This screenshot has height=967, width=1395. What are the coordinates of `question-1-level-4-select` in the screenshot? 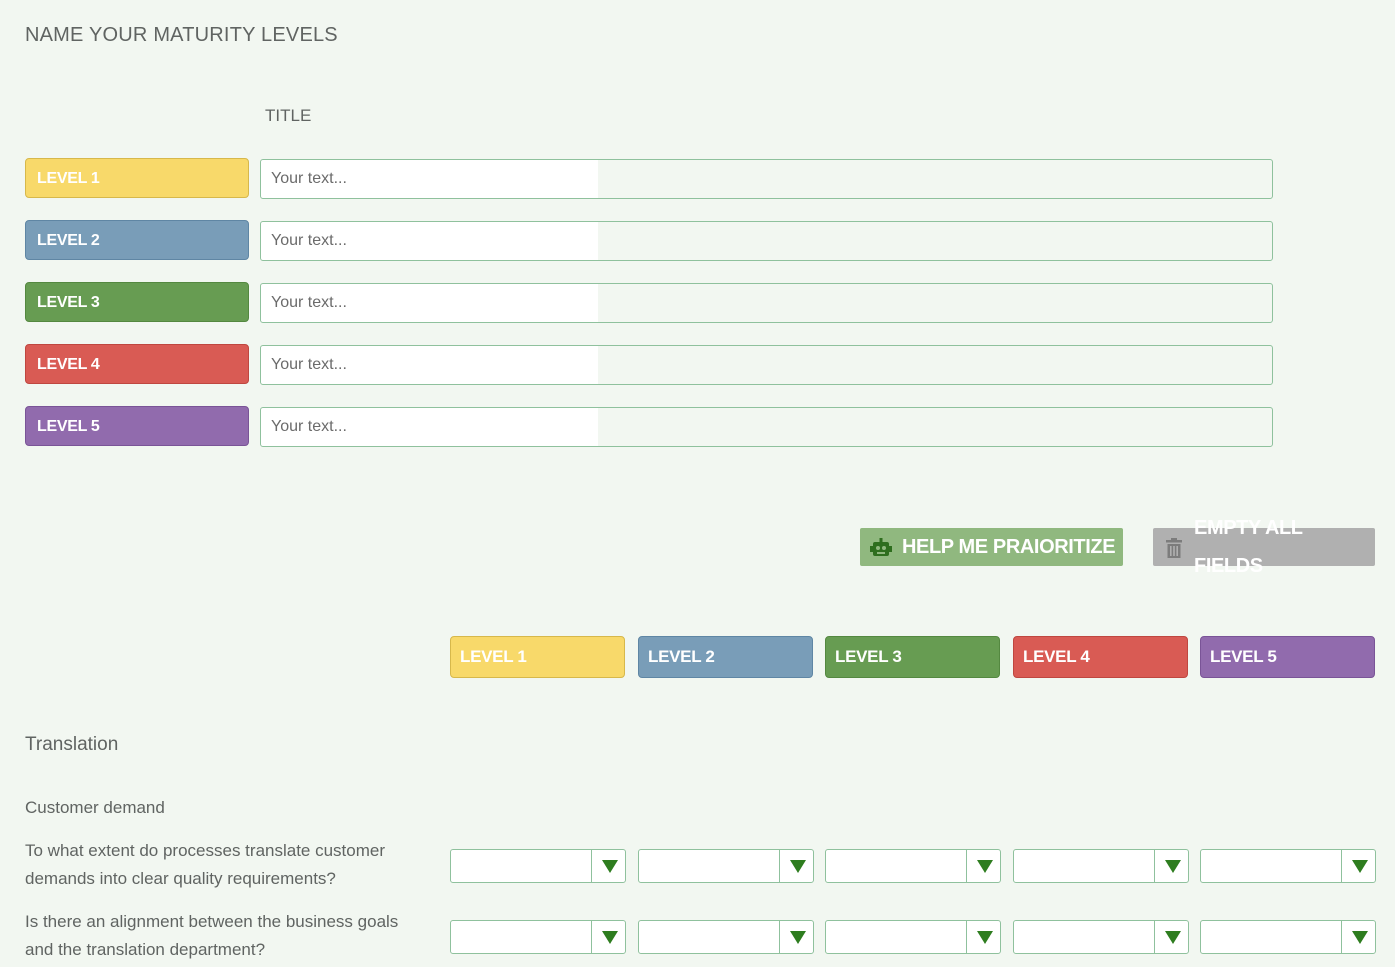 It's located at (1101, 866).